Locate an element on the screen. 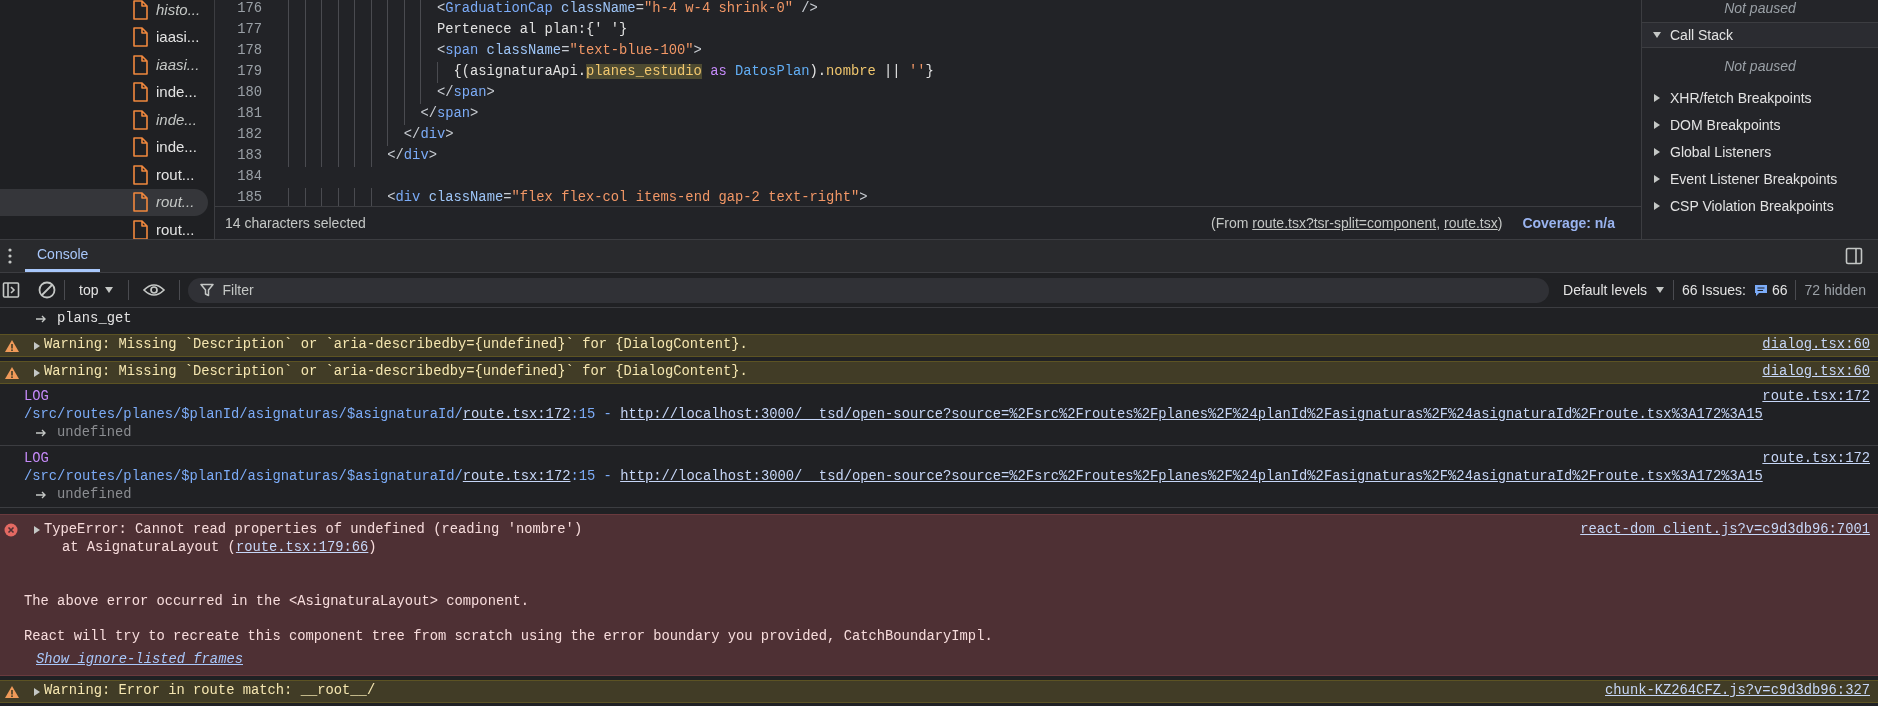 This screenshot has height=706, width=1878. section-header: Event Listener Breakpoints is located at coordinates (1760, 179).